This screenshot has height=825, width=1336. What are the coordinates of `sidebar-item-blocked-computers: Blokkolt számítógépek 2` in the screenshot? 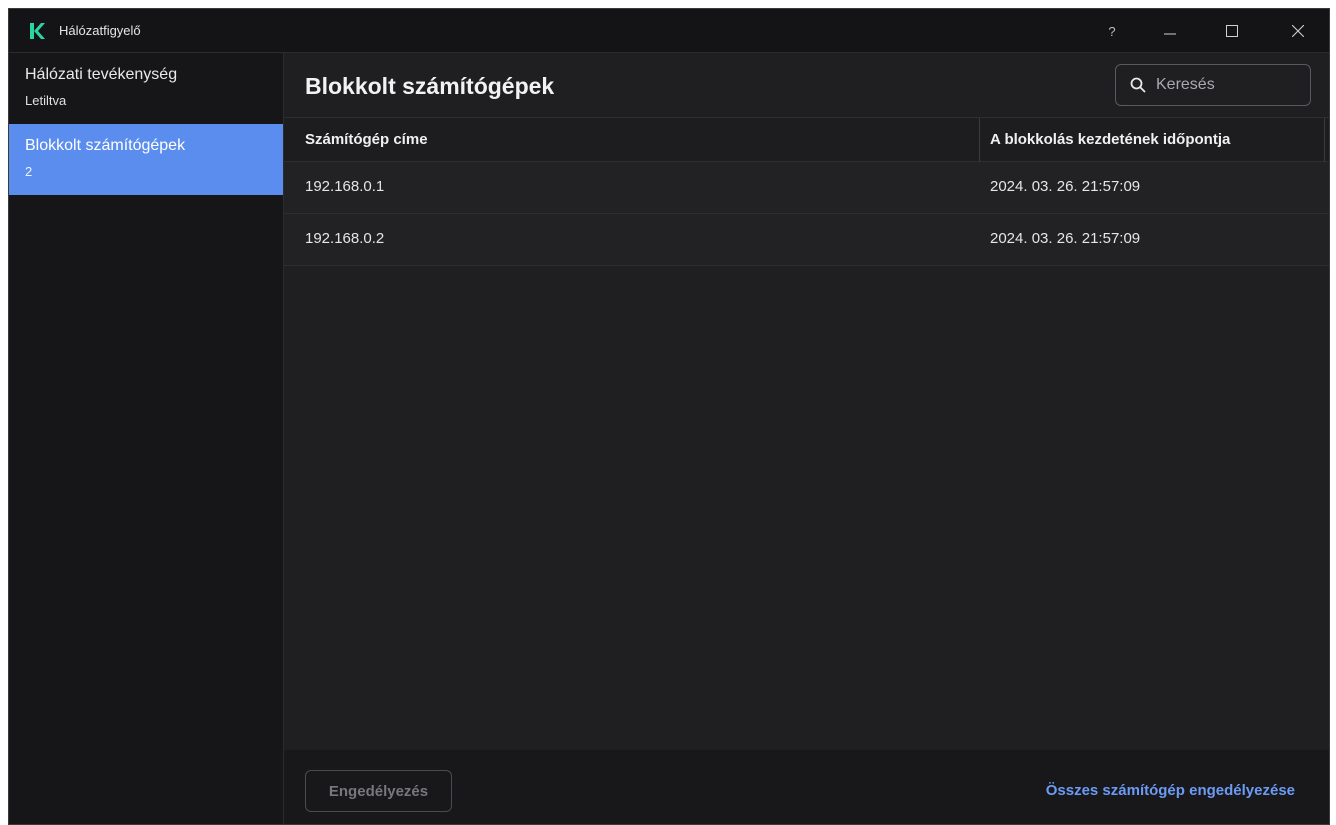 It's located at (146, 159).